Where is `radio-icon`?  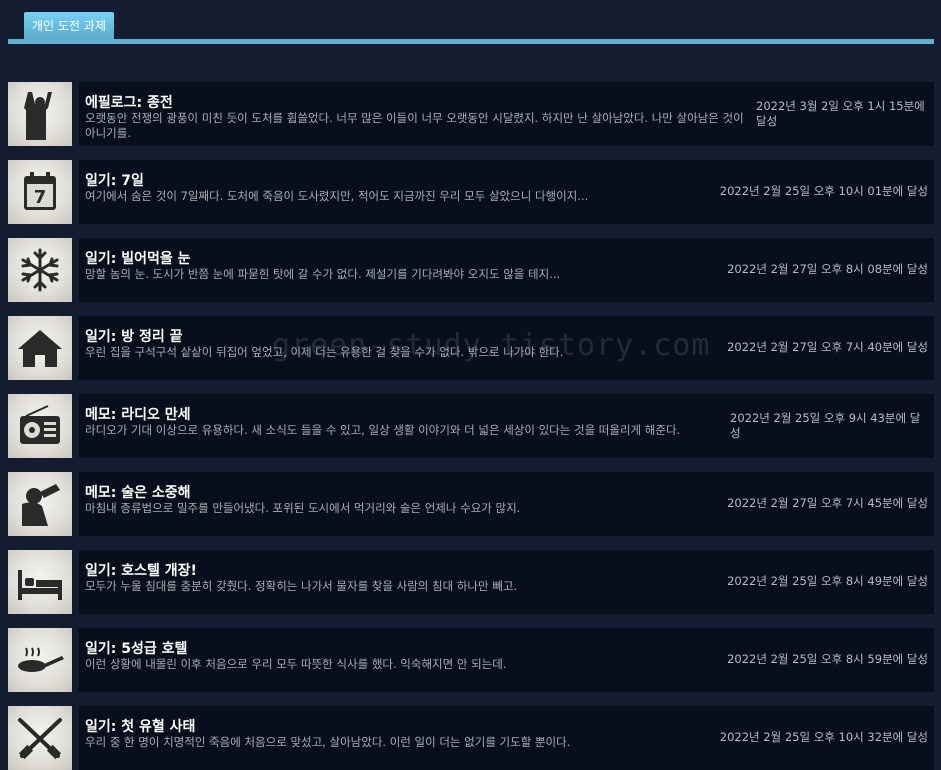
radio-icon is located at coordinates (40, 424).